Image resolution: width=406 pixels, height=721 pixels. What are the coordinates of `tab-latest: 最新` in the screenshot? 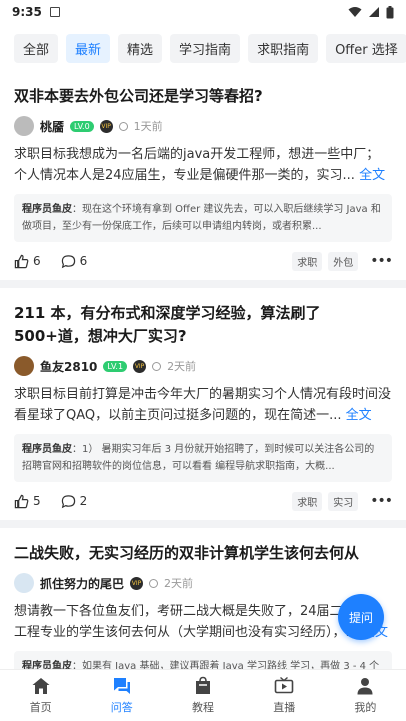 It's located at (88, 48).